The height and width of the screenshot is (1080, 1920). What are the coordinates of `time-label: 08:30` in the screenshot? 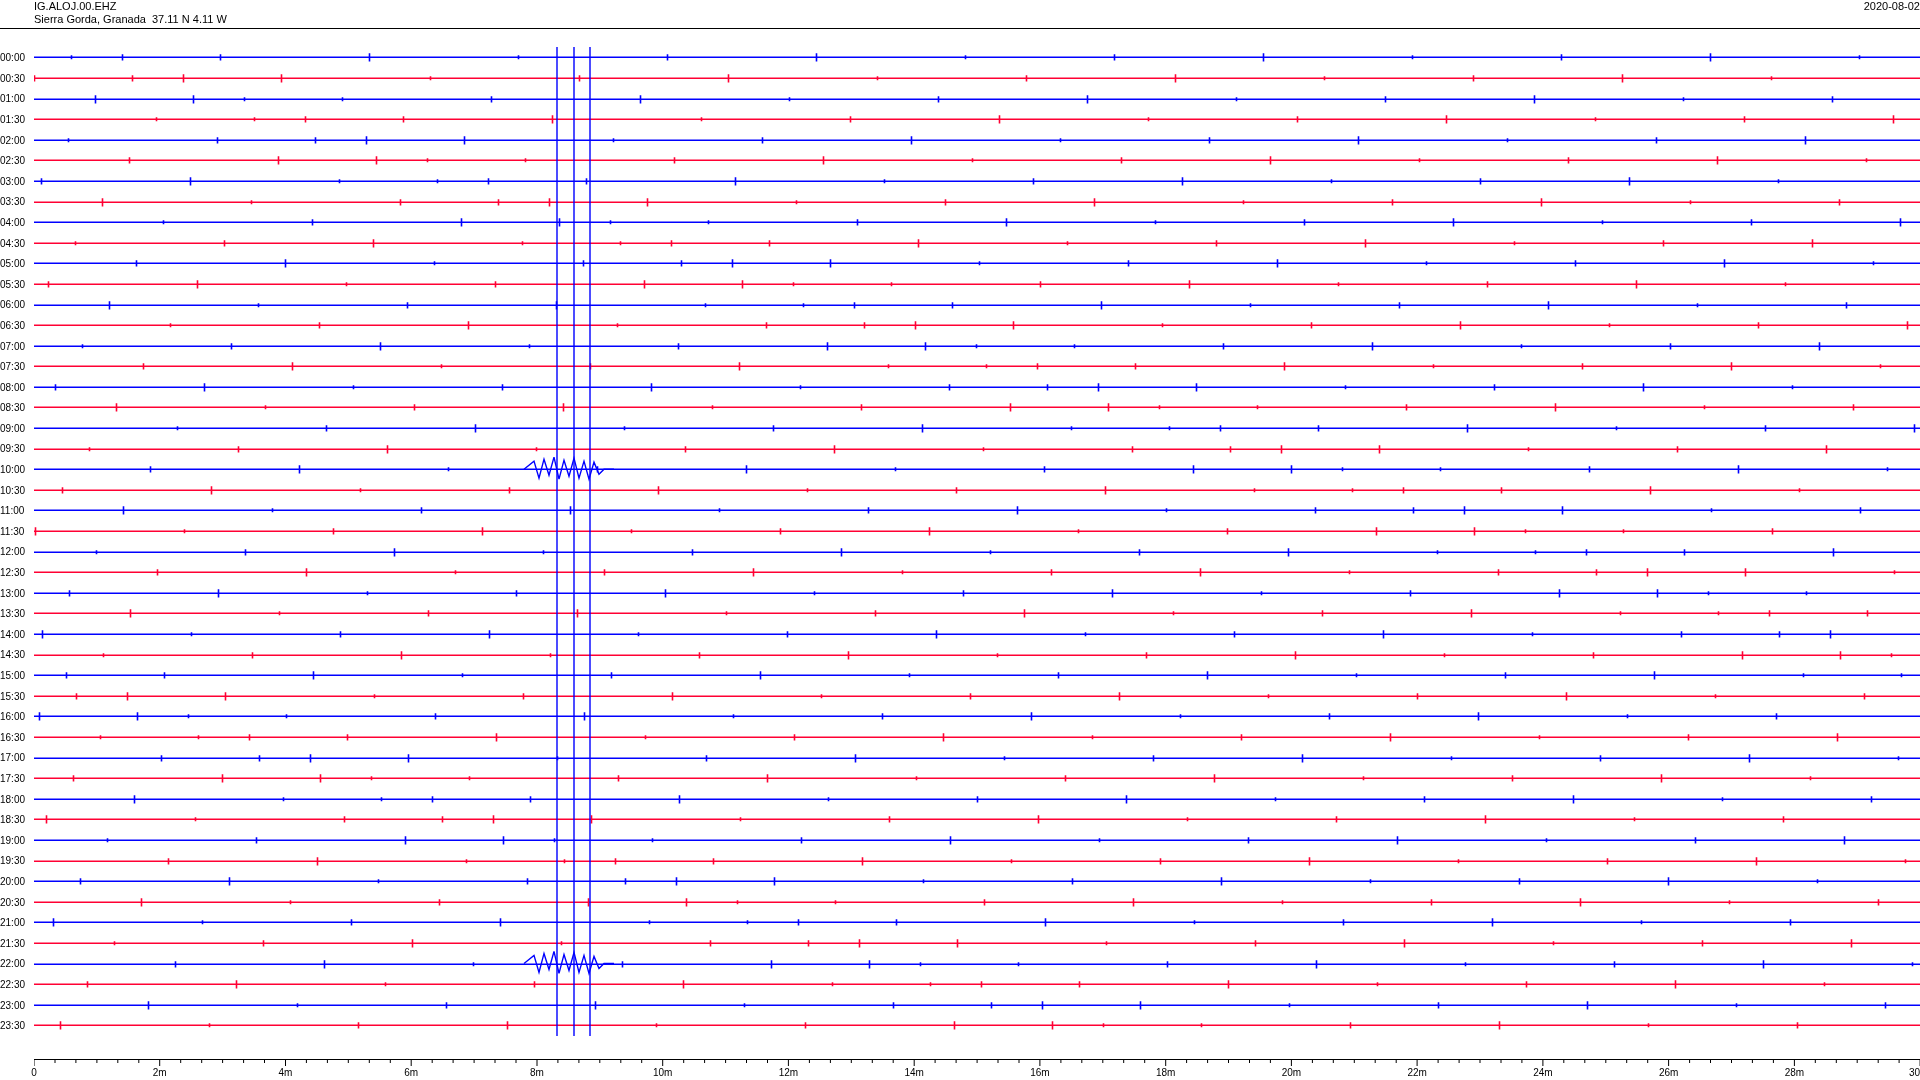 It's located at (13, 408).